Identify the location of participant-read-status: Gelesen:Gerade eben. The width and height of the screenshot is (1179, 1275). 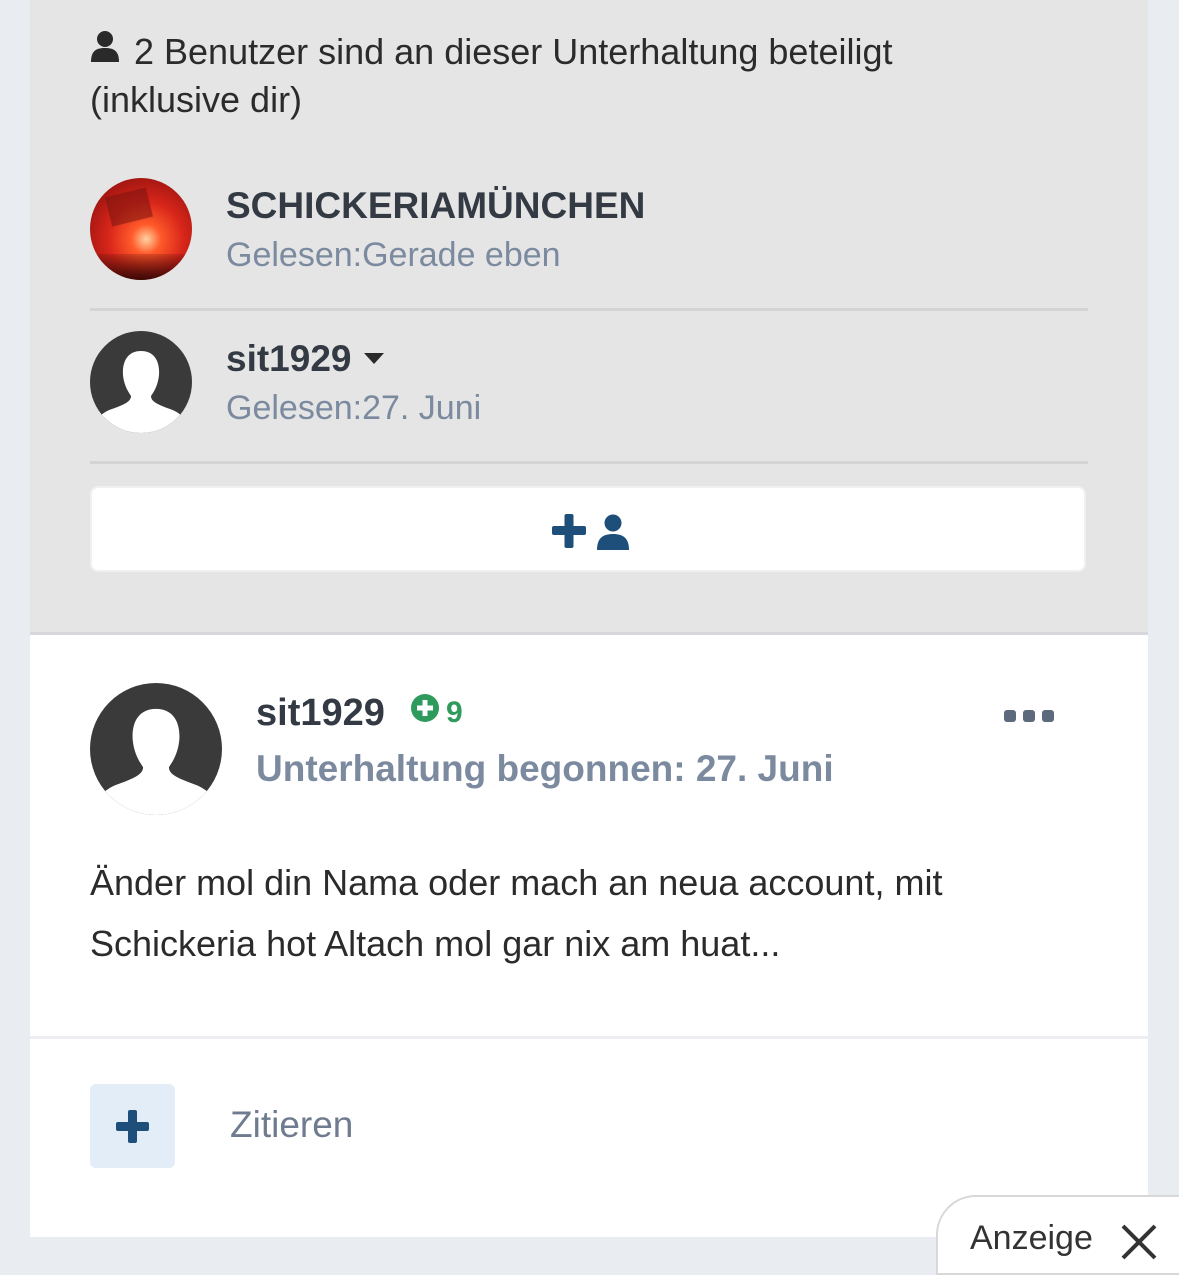
(393, 255).